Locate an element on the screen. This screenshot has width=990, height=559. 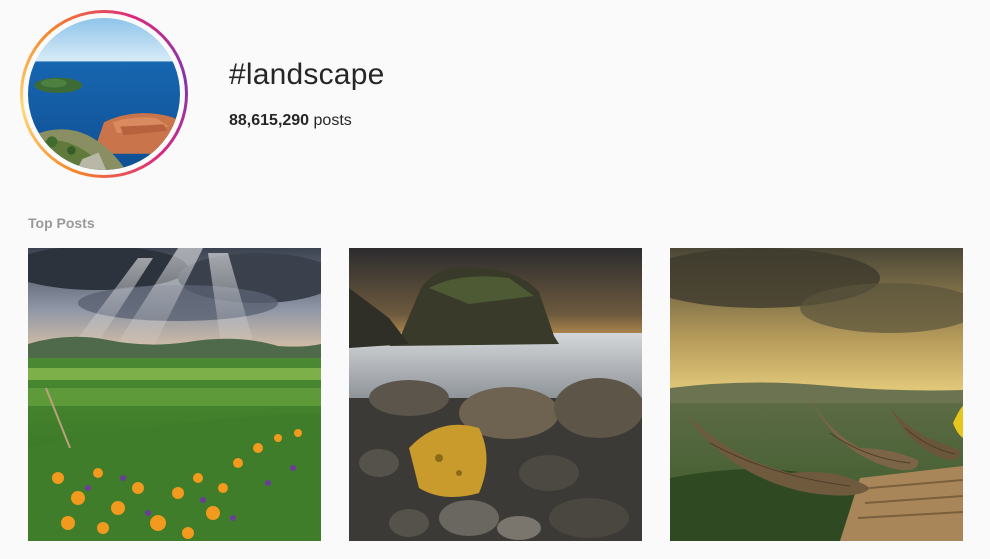
post-count: 88,615,290 posts is located at coordinates (290, 121).